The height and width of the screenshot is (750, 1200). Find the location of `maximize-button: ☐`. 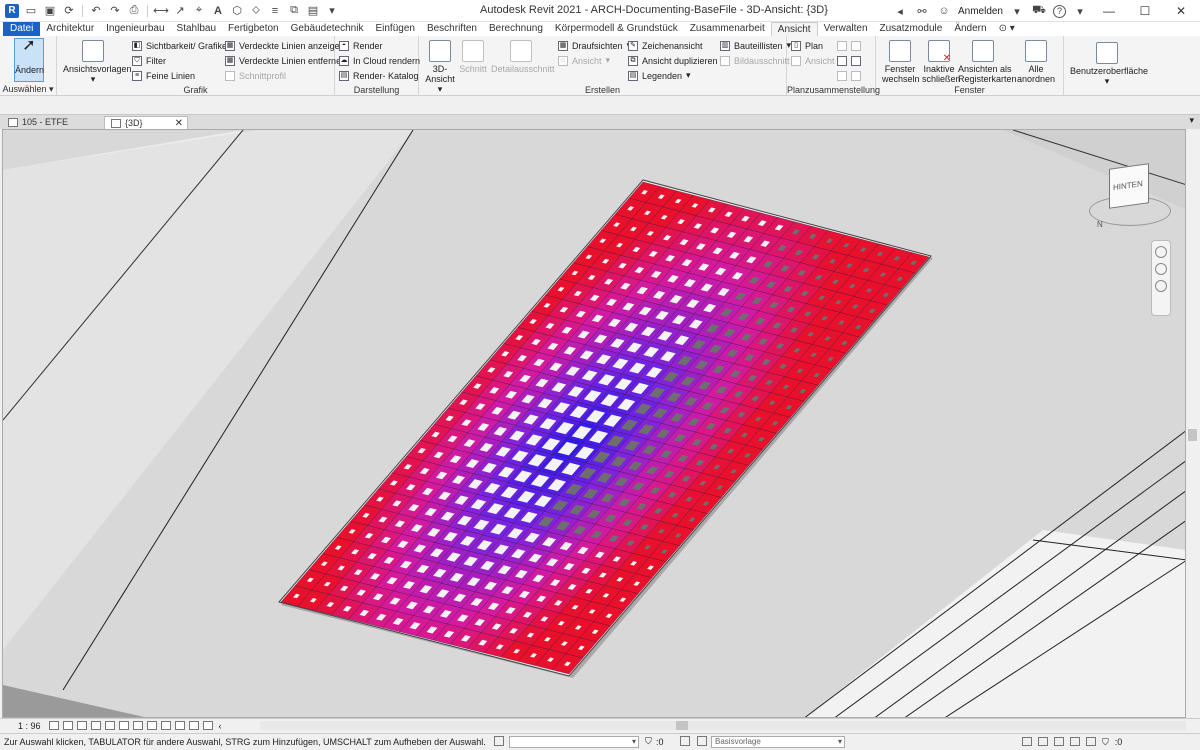

maximize-button: ☐ is located at coordinates (1145, 11).